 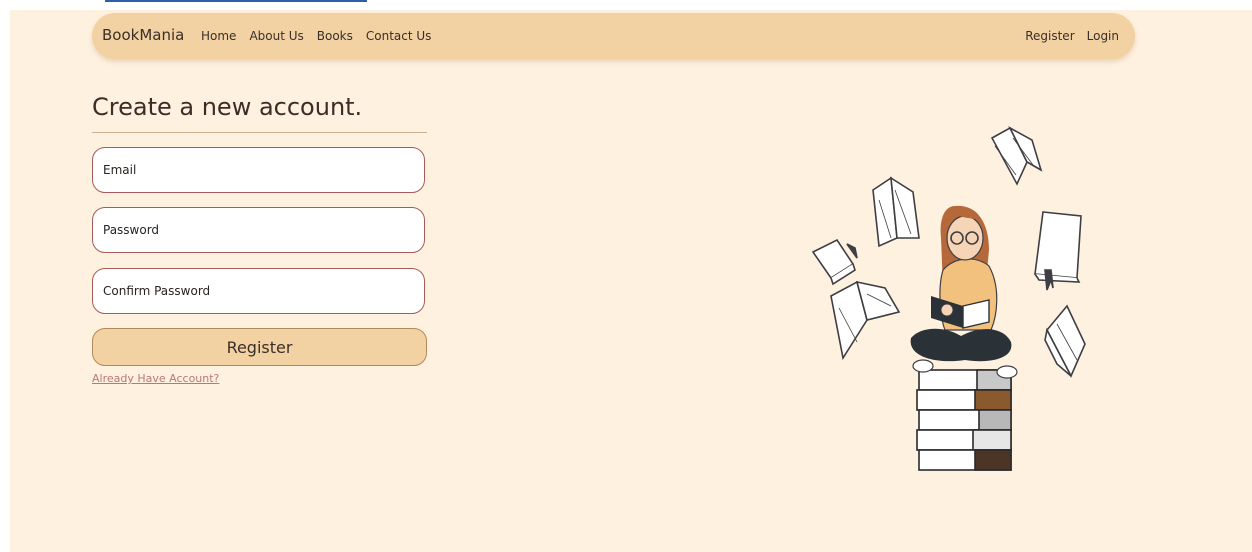 I want to click on page-title: Create a new account., so click(x=227, y=107).